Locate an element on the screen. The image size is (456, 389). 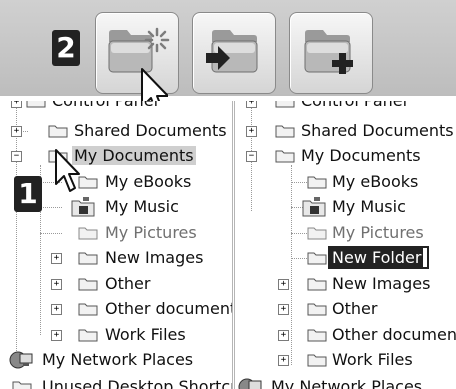
move-to-folder-button is located at coordinates (234, 53).